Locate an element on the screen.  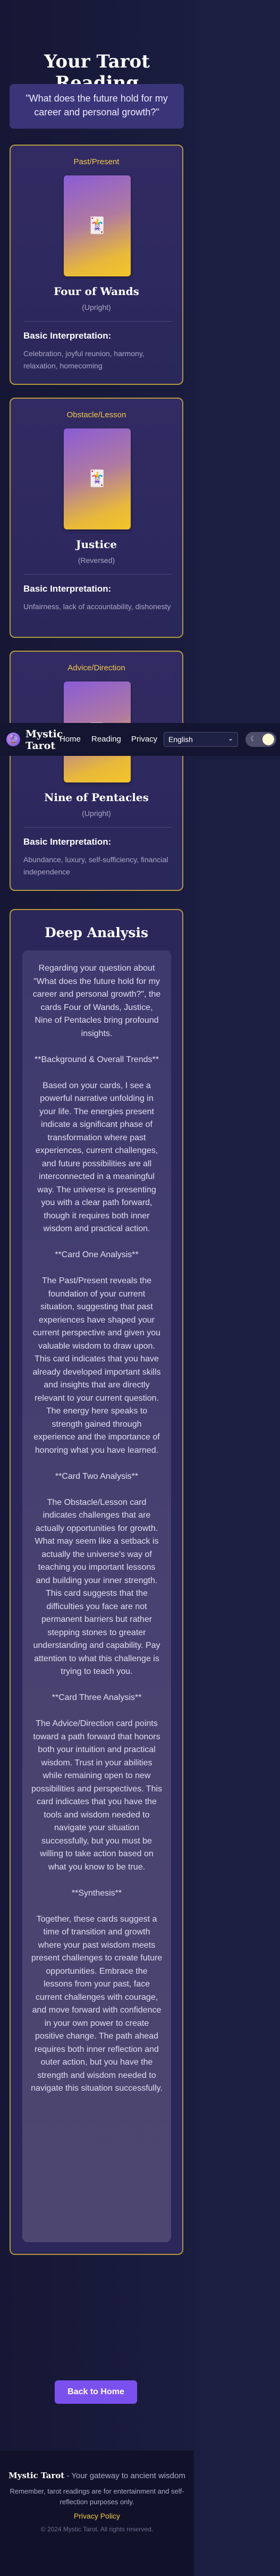
card-position-label: Obstacle/Lesson is located at coordinates (96, 414).